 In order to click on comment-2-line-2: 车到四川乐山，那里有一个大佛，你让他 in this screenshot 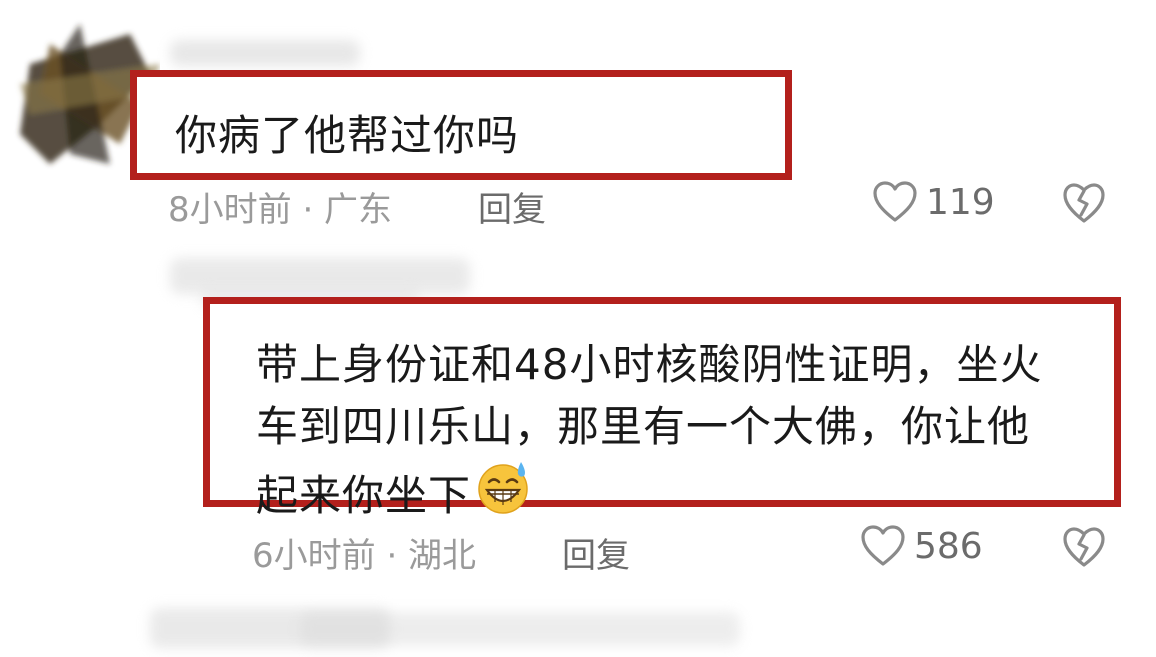, I will do `click(643, 426)`.